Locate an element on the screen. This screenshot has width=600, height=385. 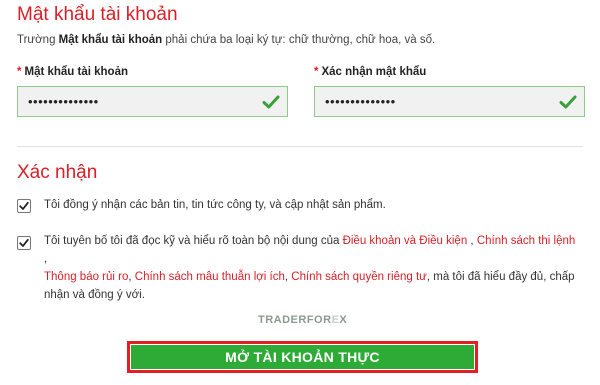
confirm-password-field is located at coordinates (449, 101).